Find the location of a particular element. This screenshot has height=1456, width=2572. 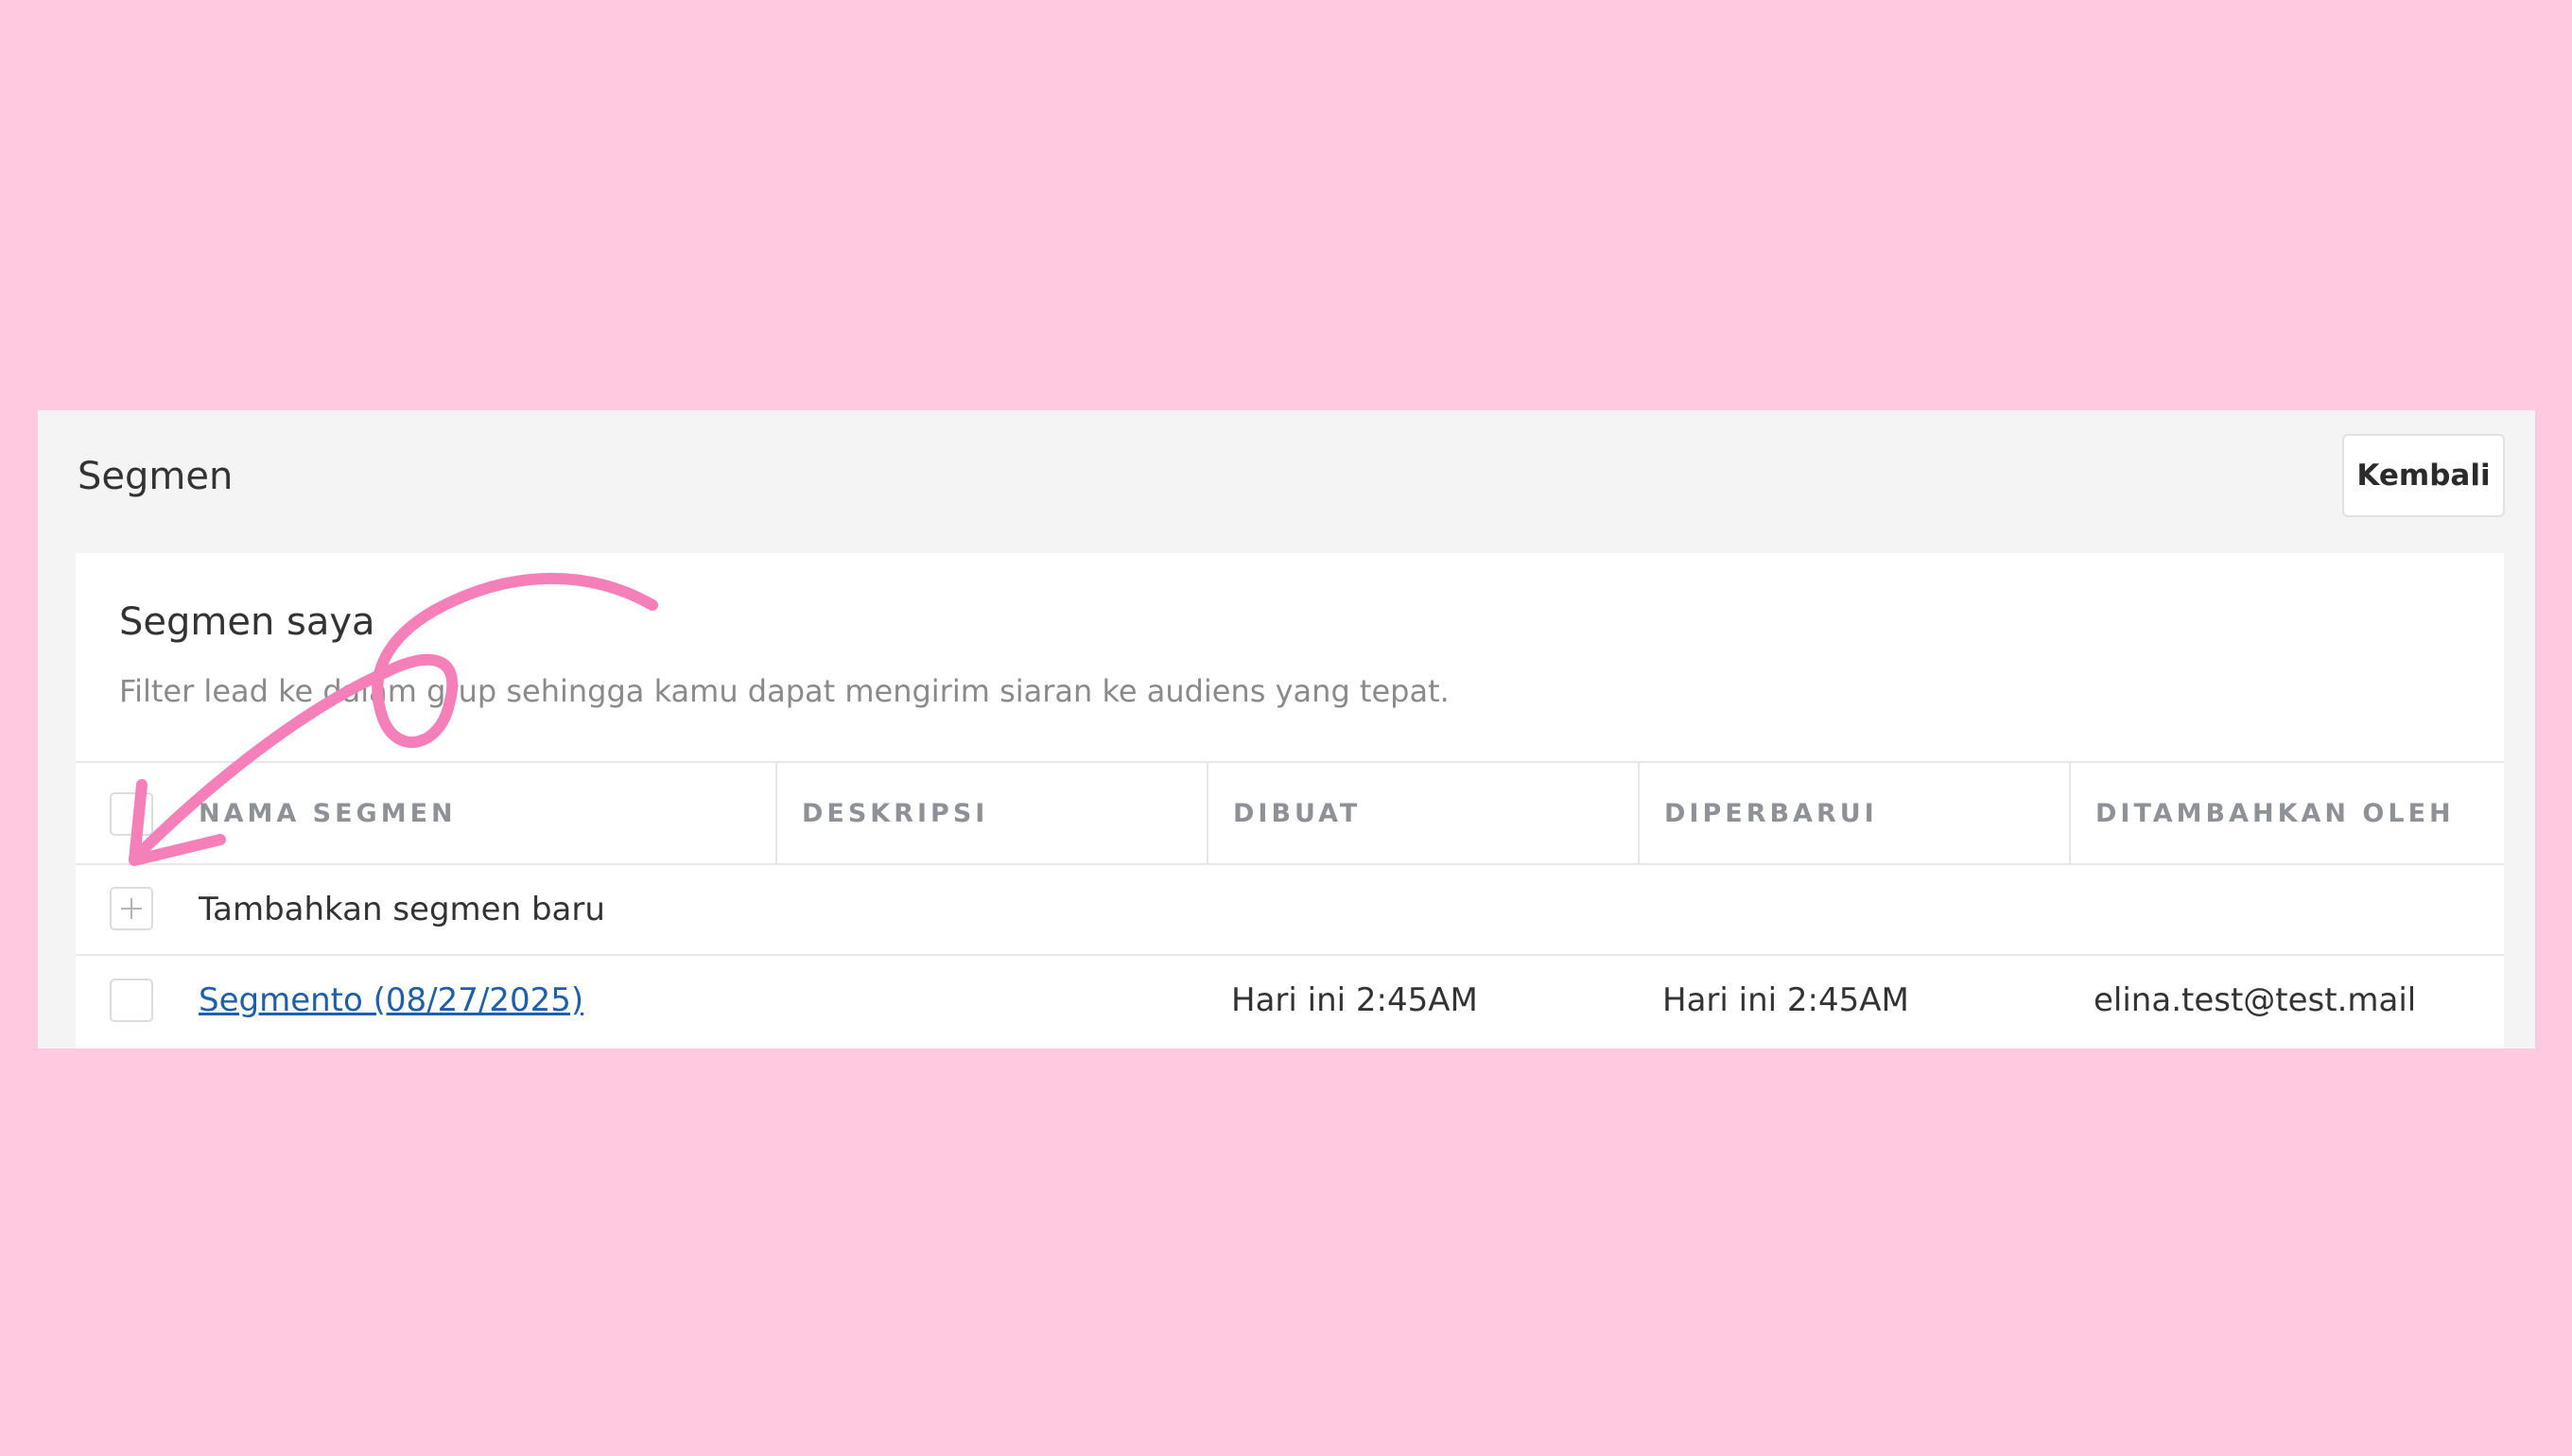

column-header-name: NAMA SEGMEN is located at coordinates (487, 813).